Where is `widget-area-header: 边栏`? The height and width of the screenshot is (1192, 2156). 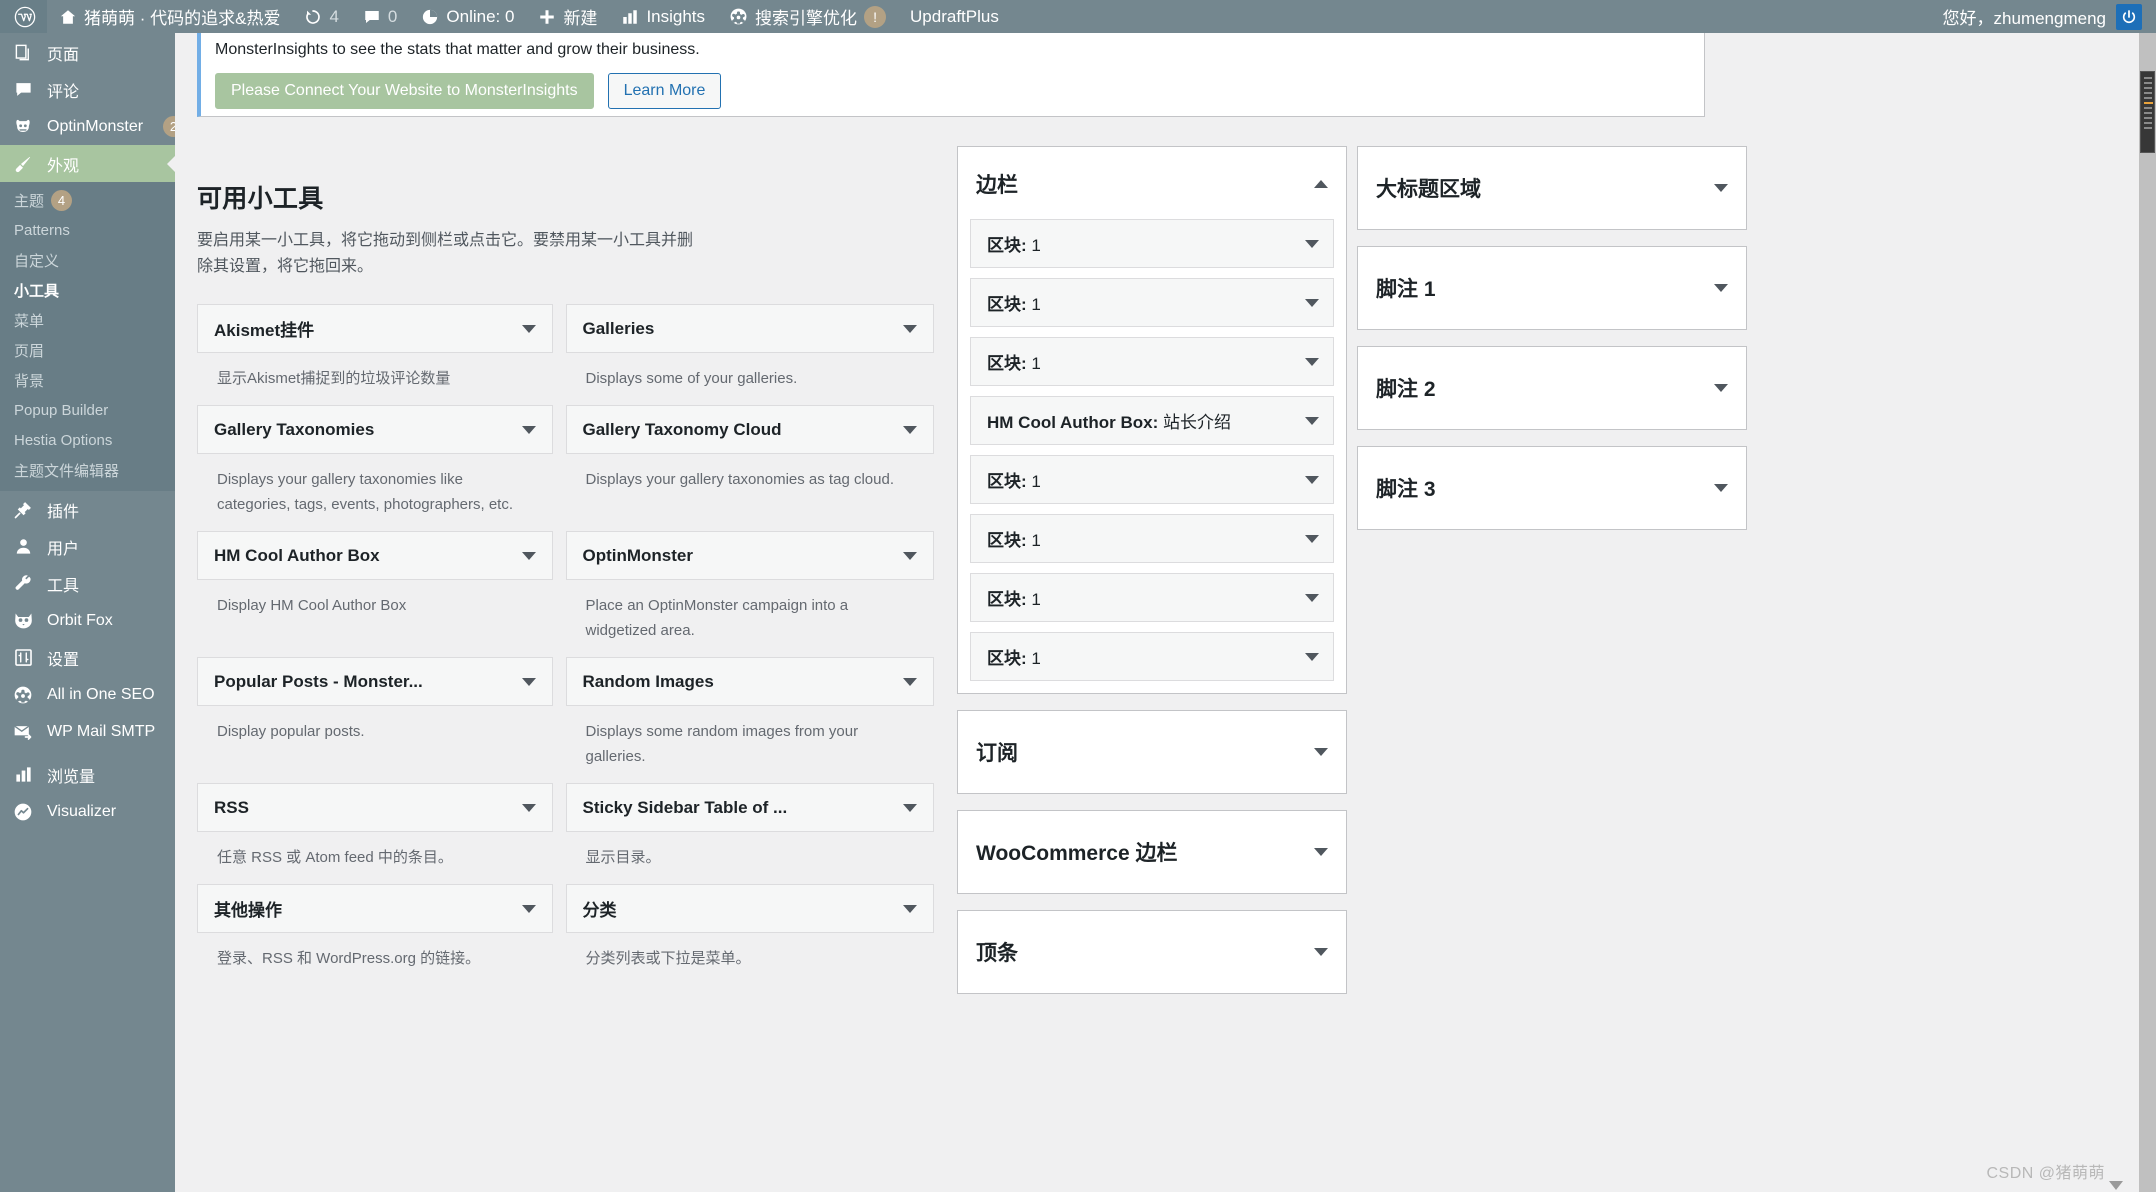 widget-area-header: 边栏 is located at coordinates (1152, 183).